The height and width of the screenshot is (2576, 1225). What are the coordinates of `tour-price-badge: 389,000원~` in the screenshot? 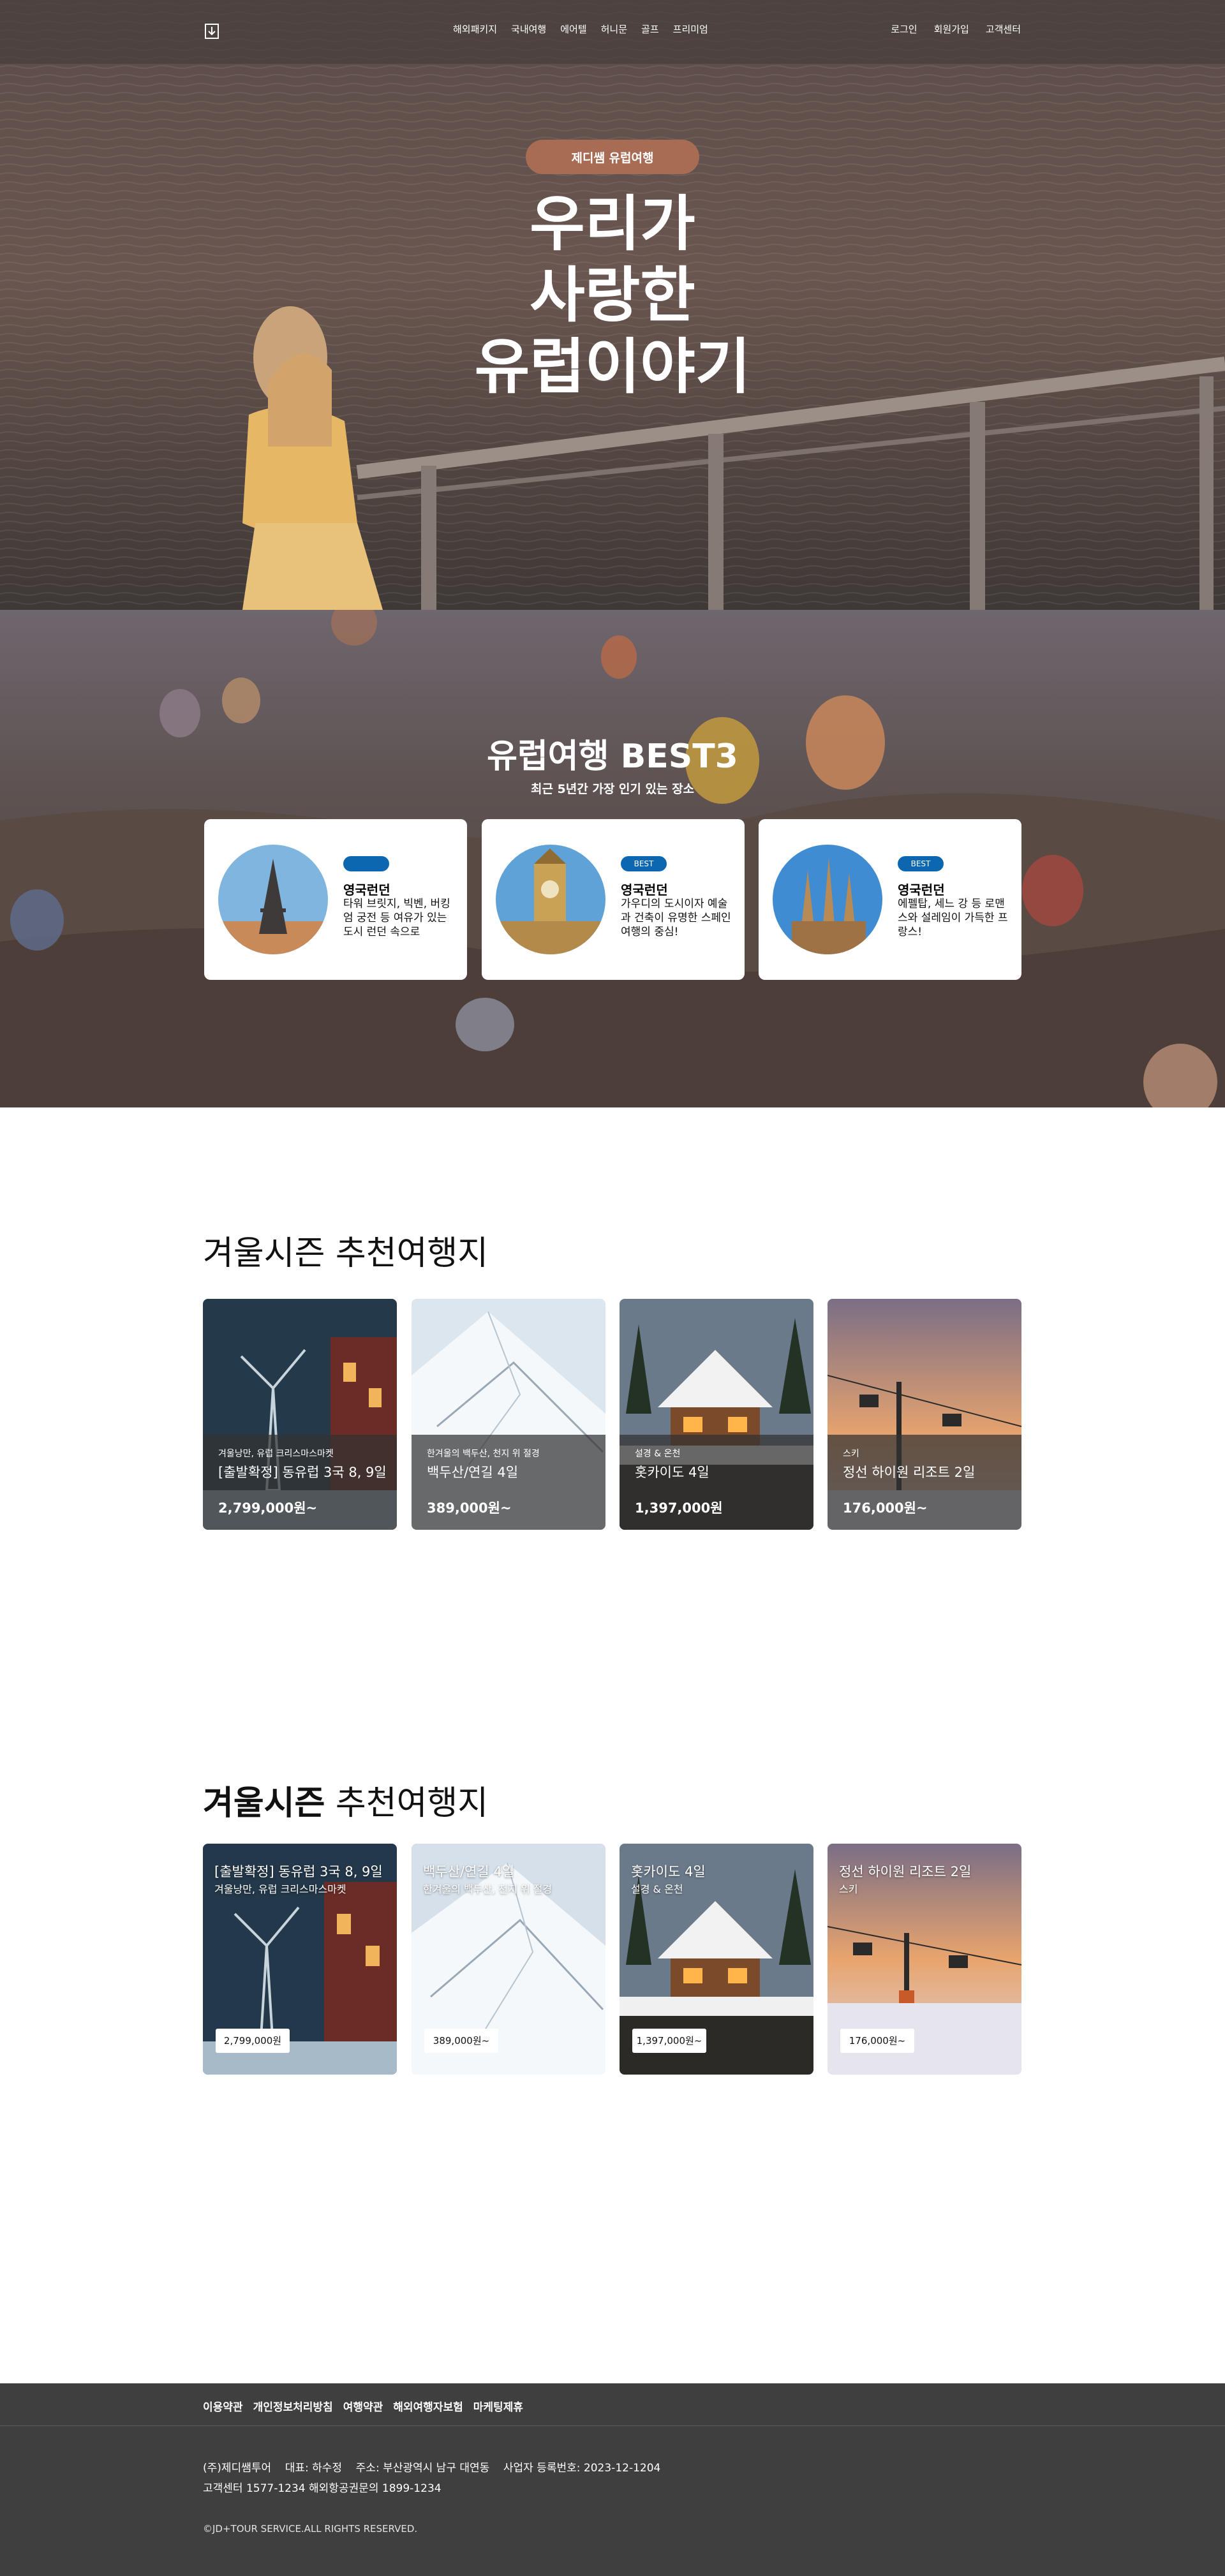 It's located at (461, 2041).